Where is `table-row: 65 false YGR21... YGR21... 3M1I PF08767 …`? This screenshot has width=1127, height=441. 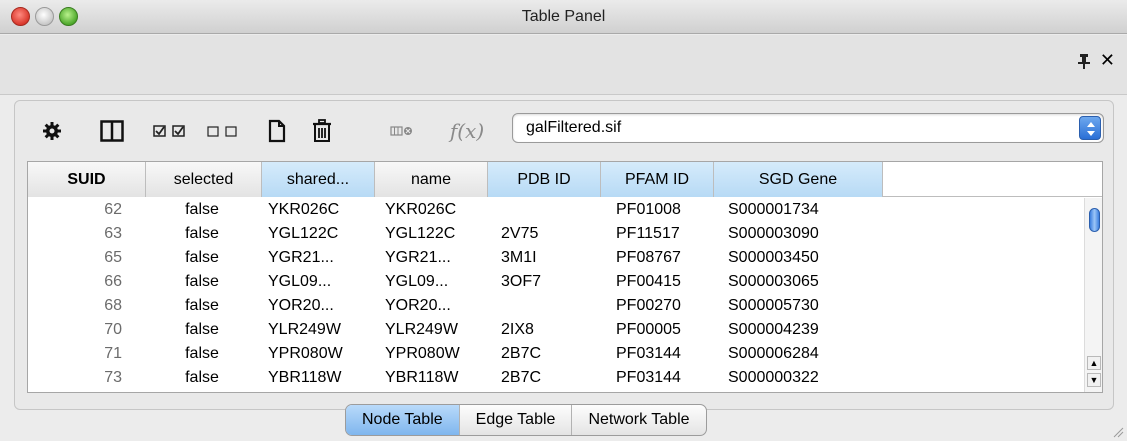
table-row: 65 false YGR21... YGR21... 3M1I PF08767 … is located at coordinates (556, 258).